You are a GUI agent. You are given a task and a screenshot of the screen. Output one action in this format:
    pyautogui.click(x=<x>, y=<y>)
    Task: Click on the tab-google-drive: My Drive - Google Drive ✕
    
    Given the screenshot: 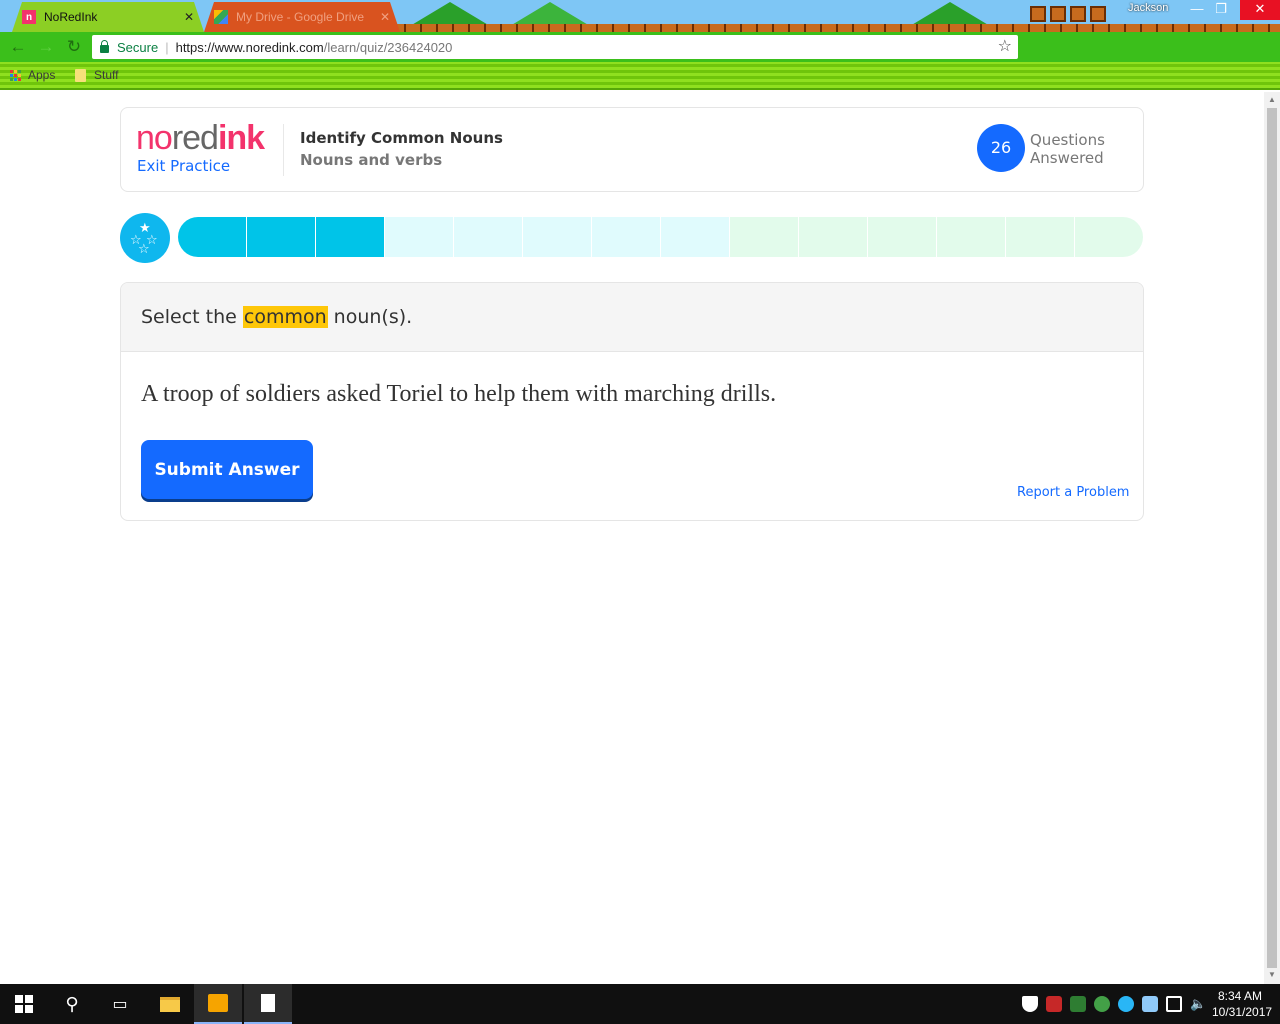 What is the action you would take?
    pyautogui.click(x=302, y=17)
    